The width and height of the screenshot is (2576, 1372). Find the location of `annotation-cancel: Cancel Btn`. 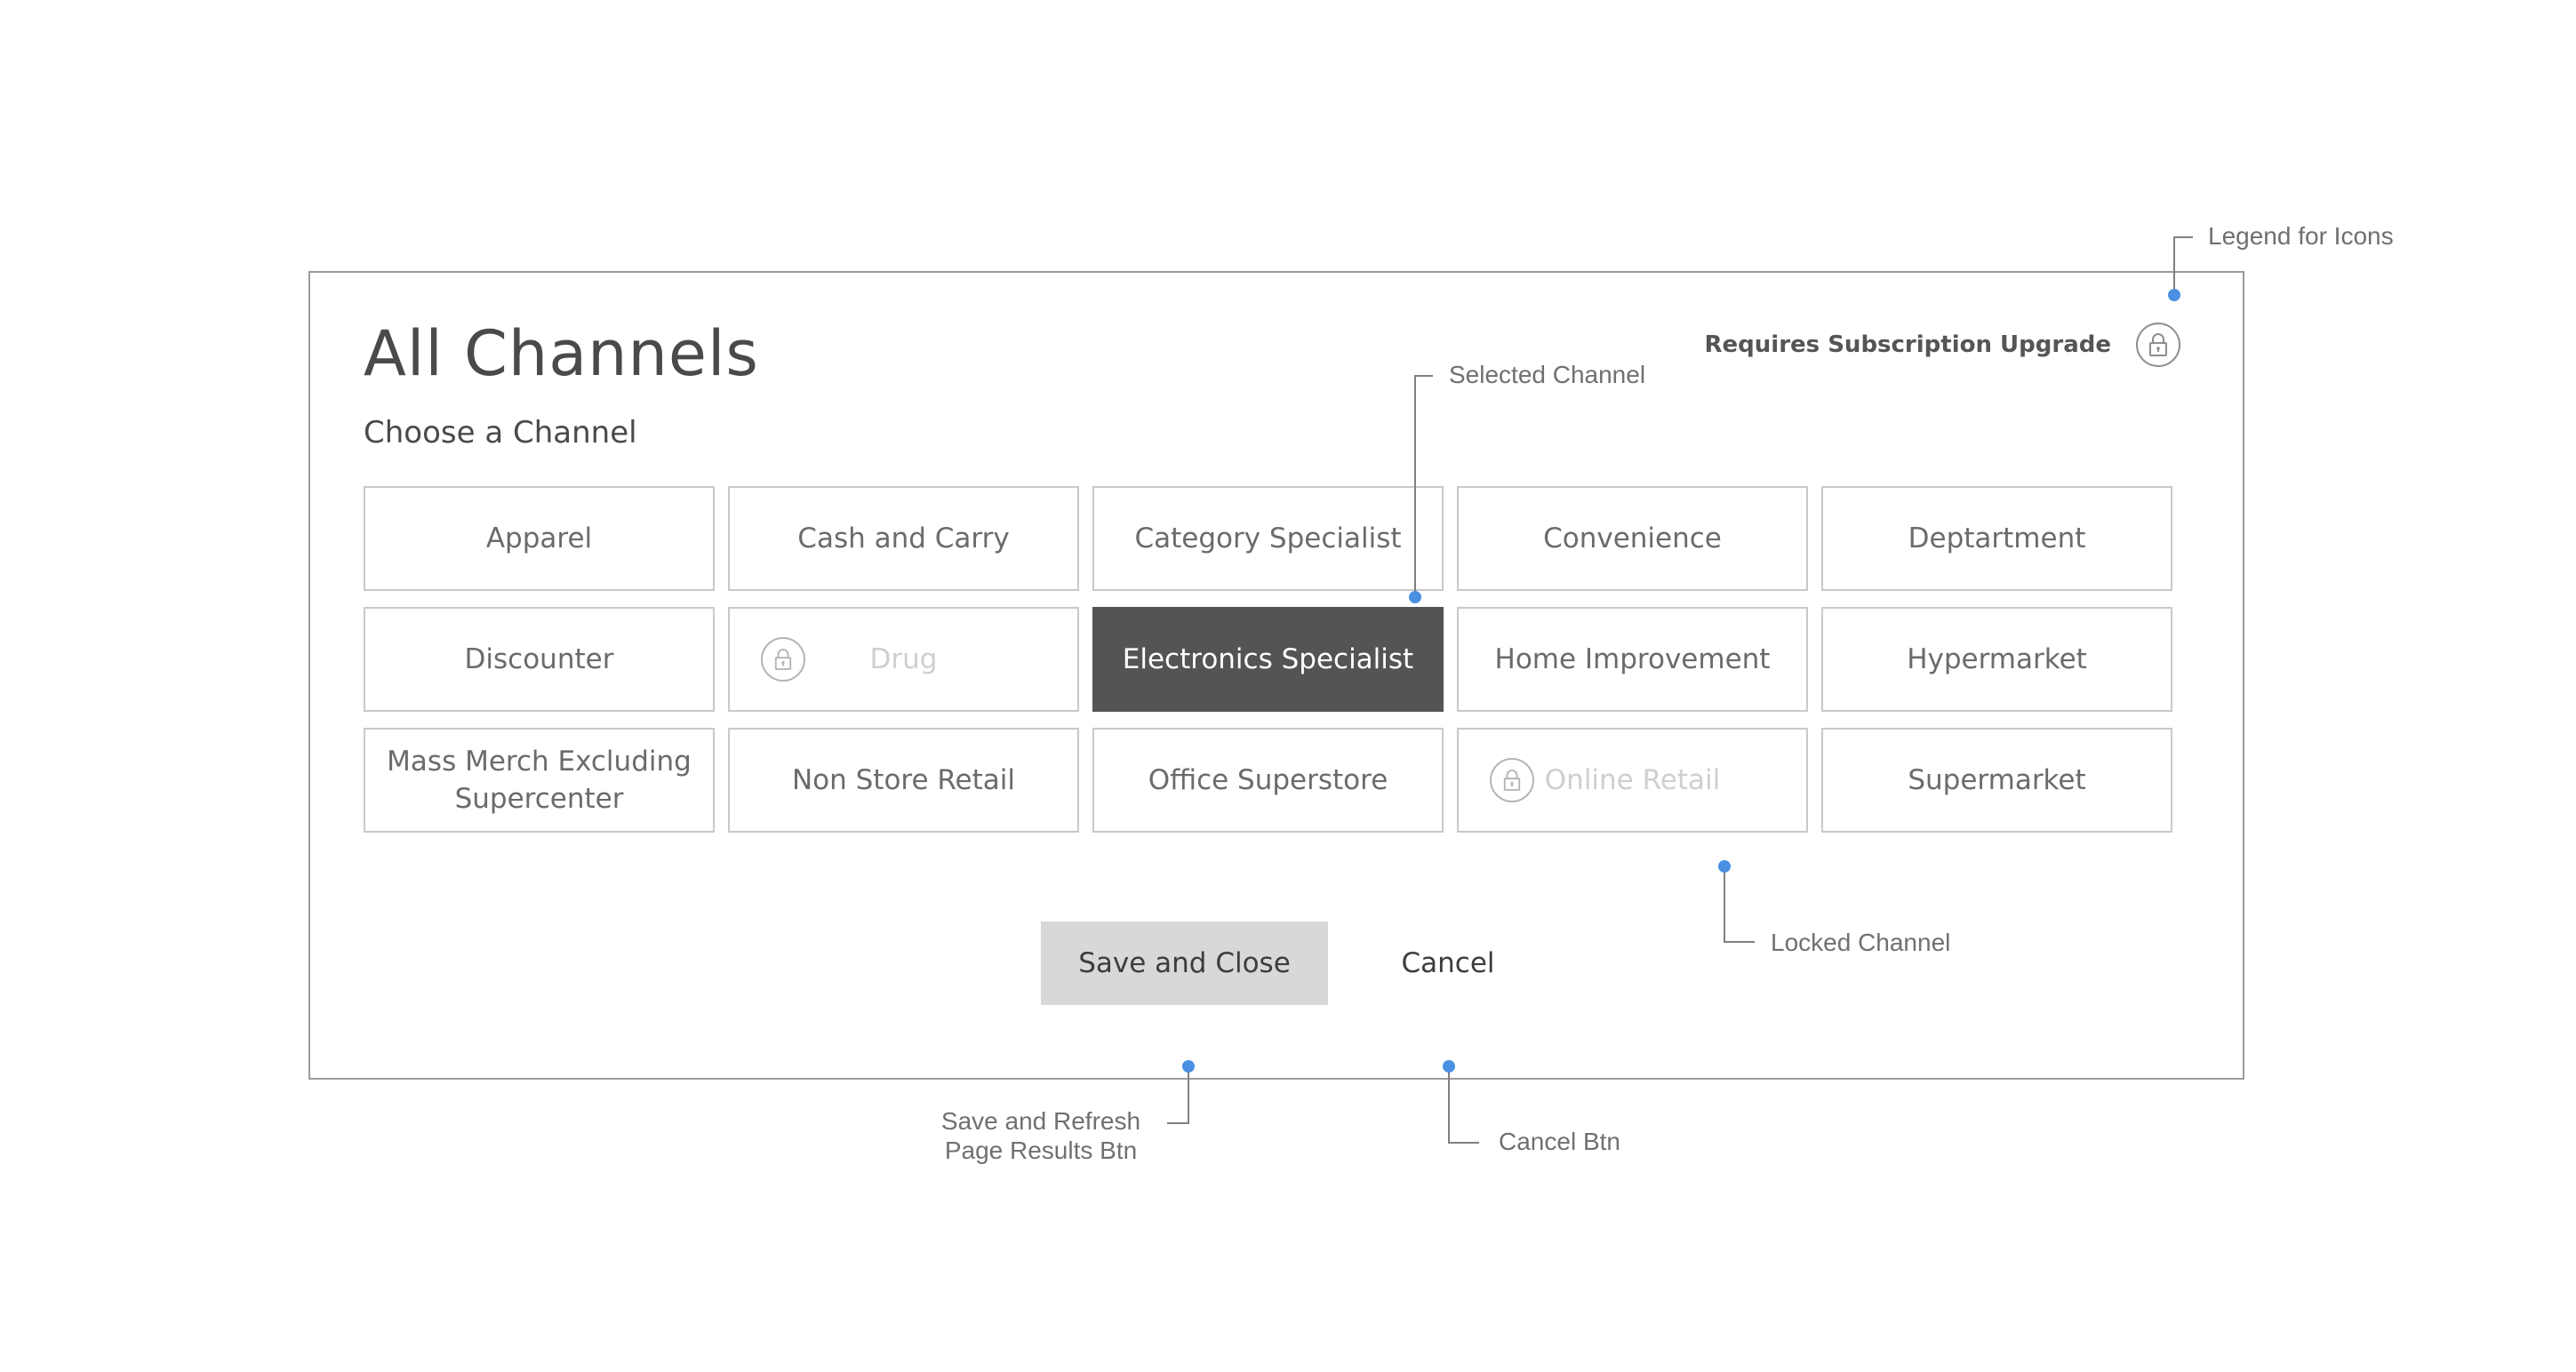

annotation-cancel: Cancel Btn is located at coordinates (1559, 1141).